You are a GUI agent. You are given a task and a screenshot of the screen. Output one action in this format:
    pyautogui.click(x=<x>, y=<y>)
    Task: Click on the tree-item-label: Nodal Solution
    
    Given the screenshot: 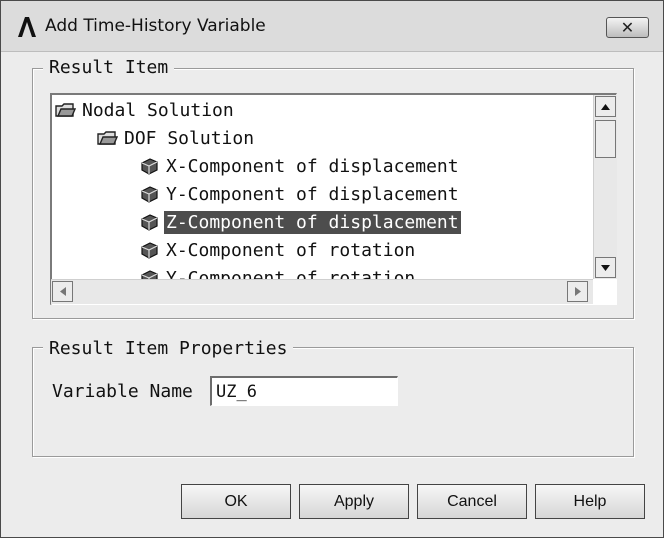 What is the action you would take?
    pyautogui.click(x=158, y=110)
    